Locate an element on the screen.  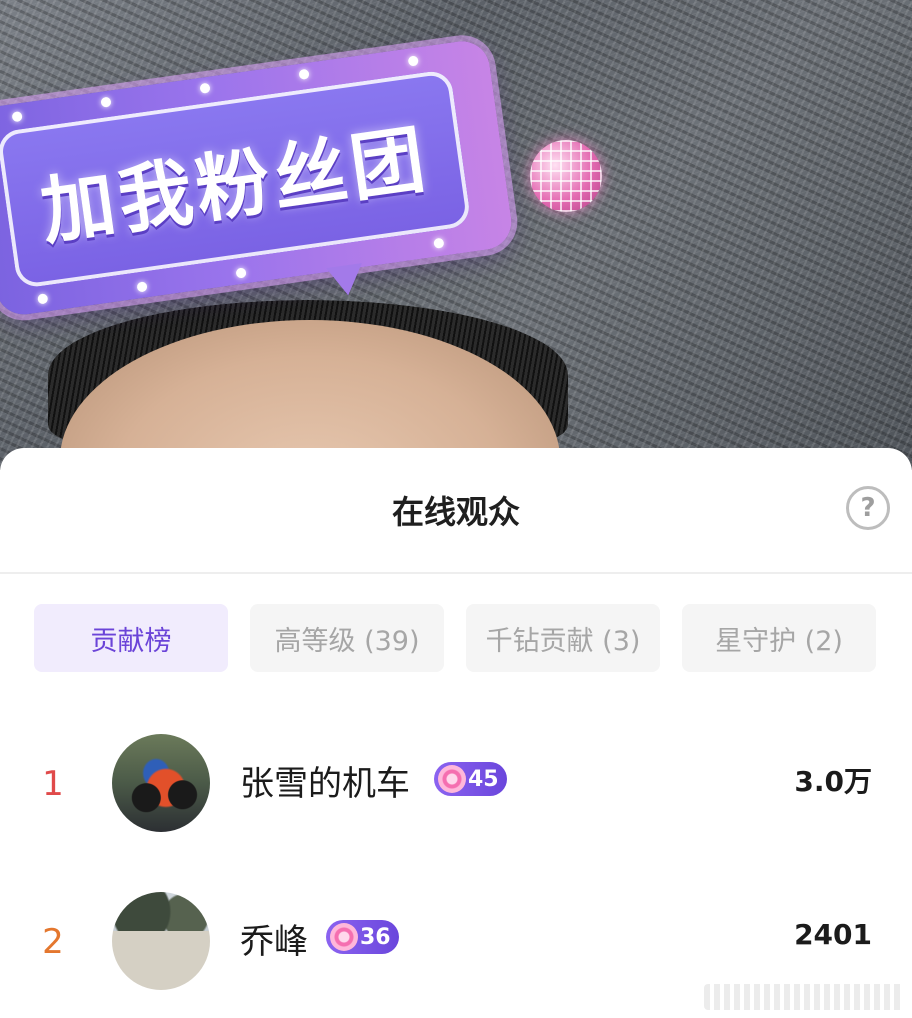
username: 张雪的机车 is located at coordinates (325, 780).